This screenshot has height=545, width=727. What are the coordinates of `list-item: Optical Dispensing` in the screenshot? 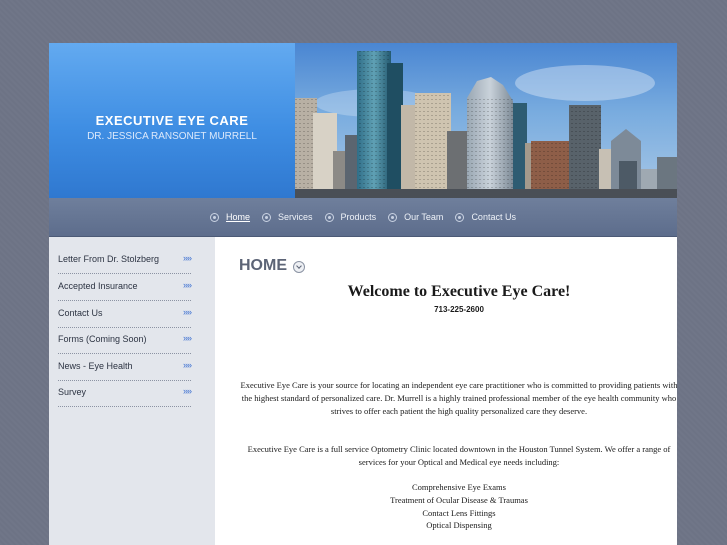 It's located at (459, 525).